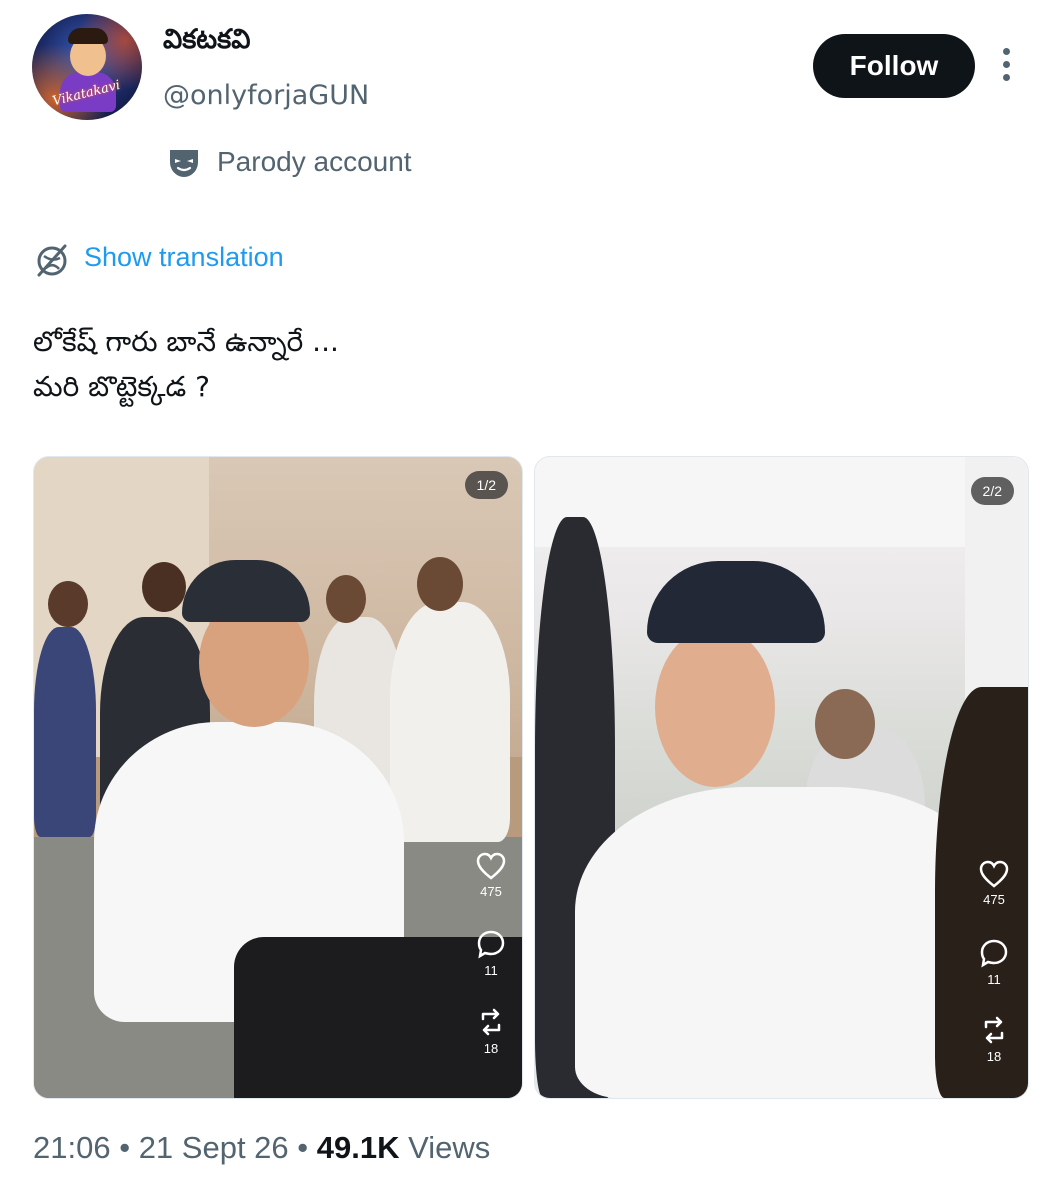 This screenshot has width=1061, height=1200. What do you see at coordinates (894, 66) in the screenshot?
I see `follow-button: Follow` at bounding box center [894, 66].